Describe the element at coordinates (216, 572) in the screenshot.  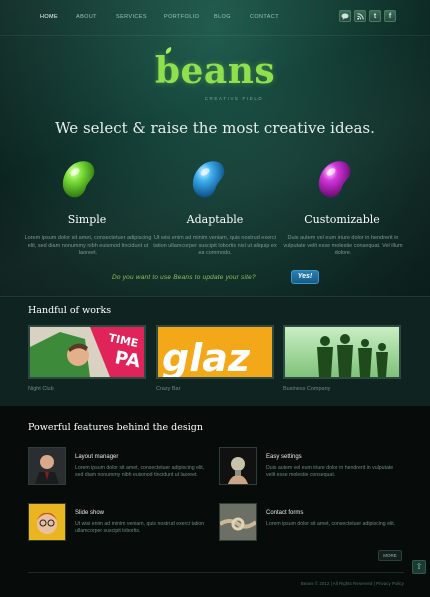
I see `footer-divider` at that location.